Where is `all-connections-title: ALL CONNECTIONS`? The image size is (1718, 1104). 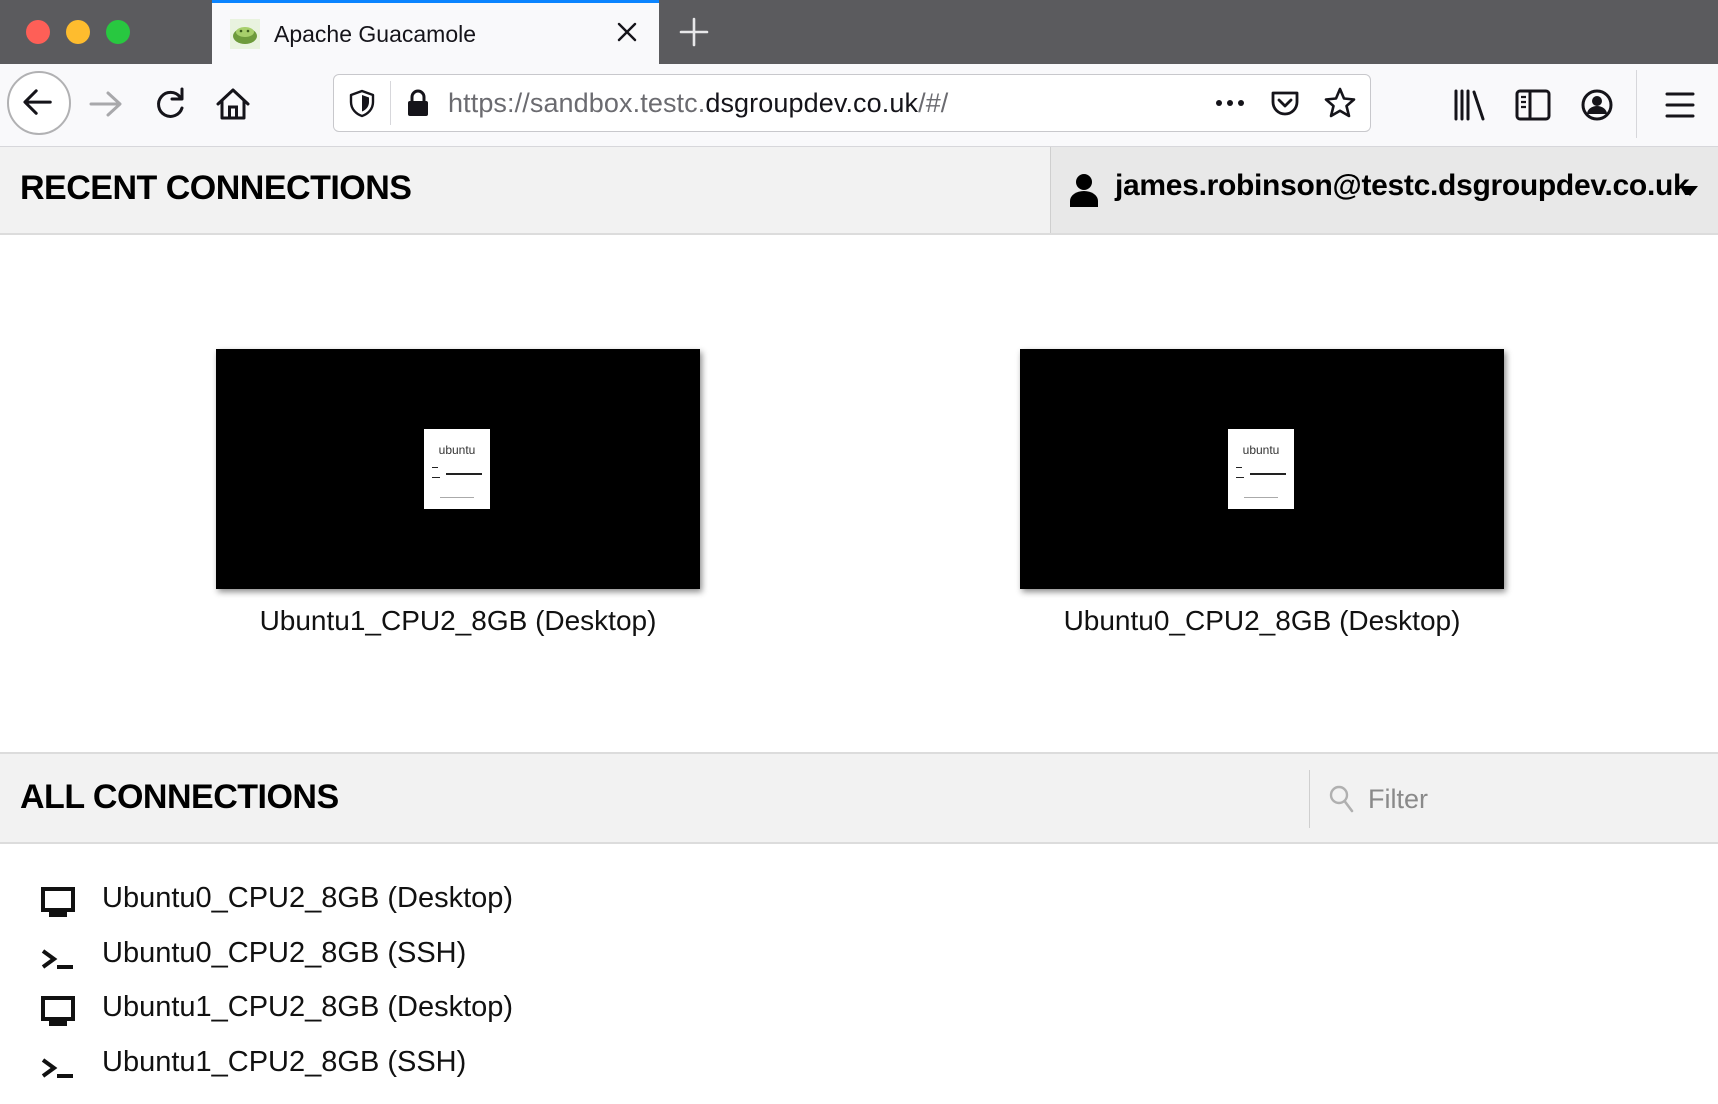
all-connections-title: ALL CONNECTIONS is located at coordinates (179, 797).